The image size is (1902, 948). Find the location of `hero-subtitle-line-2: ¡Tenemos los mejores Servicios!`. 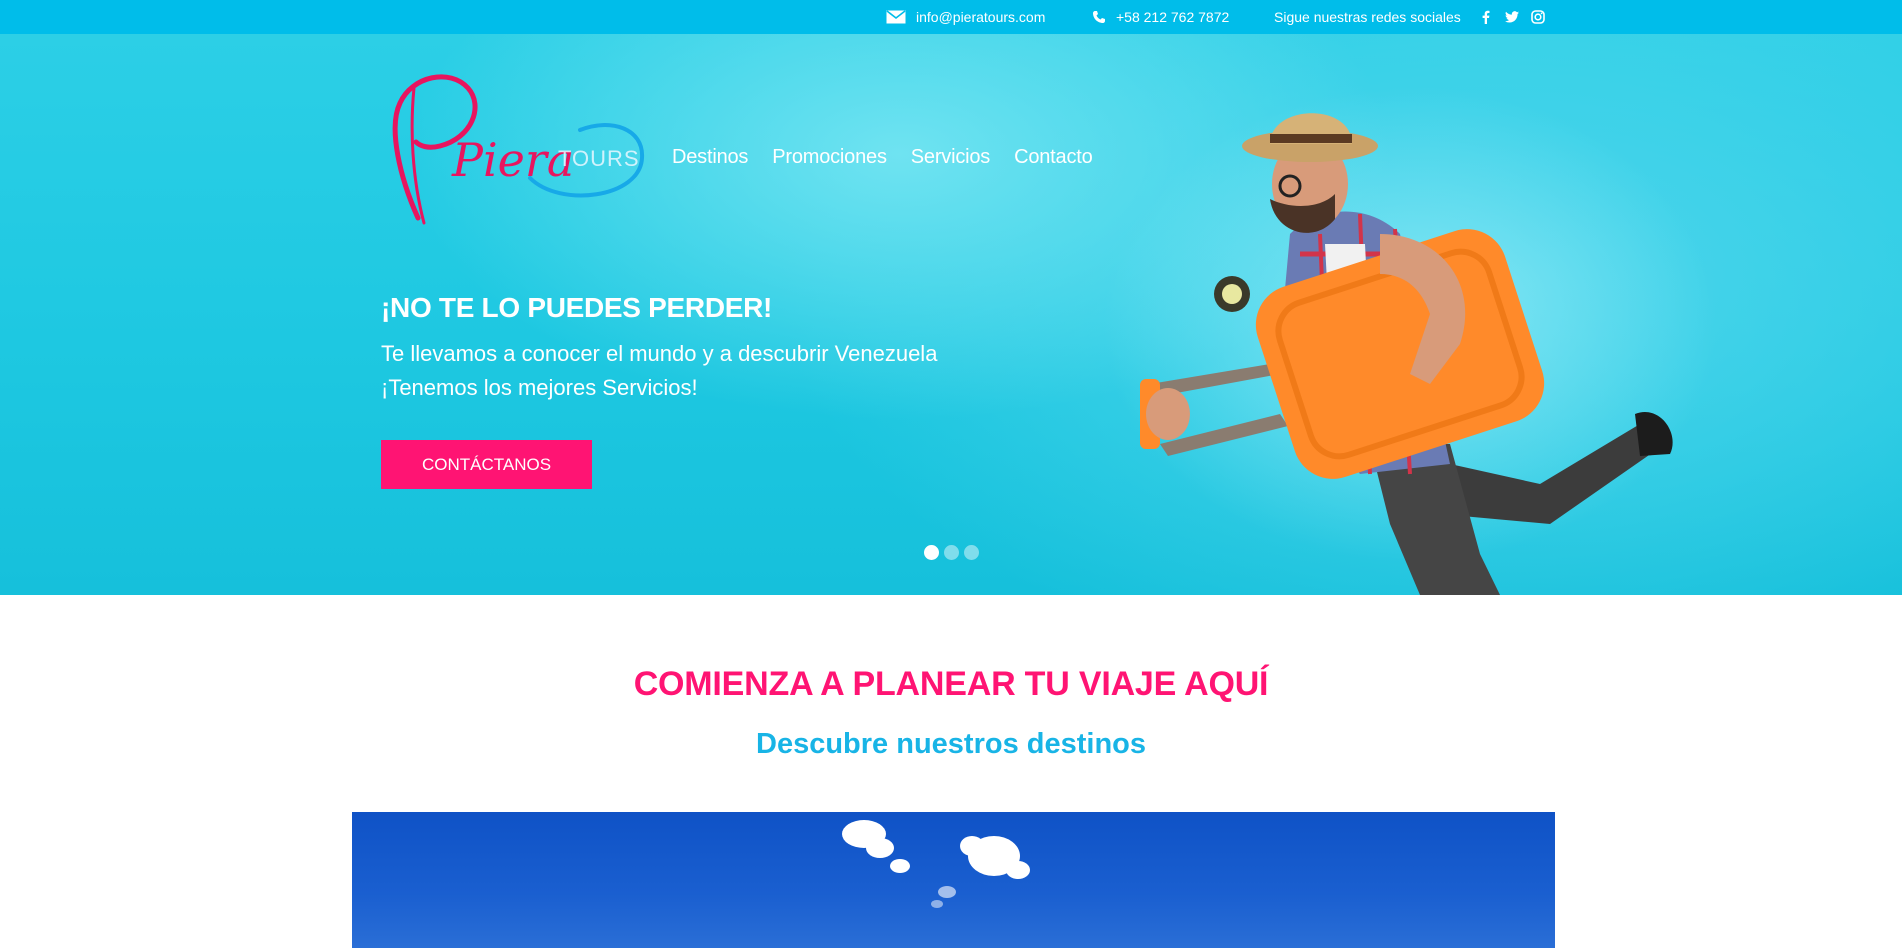

hero-subtitle-line-2: ¡Tenemos los mejores Servicios! is located at coordinates (539, 387).